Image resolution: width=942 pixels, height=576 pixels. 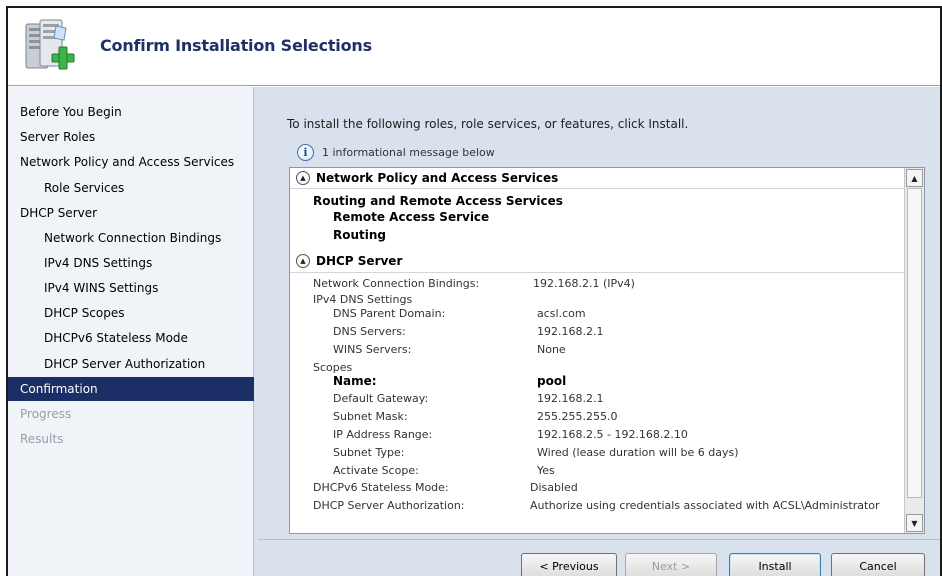 What do you see at coordinates (58, 213) in the screenshot?
I see `step-dhcp-server: DHCP Server` at bounding box center [58, 213].